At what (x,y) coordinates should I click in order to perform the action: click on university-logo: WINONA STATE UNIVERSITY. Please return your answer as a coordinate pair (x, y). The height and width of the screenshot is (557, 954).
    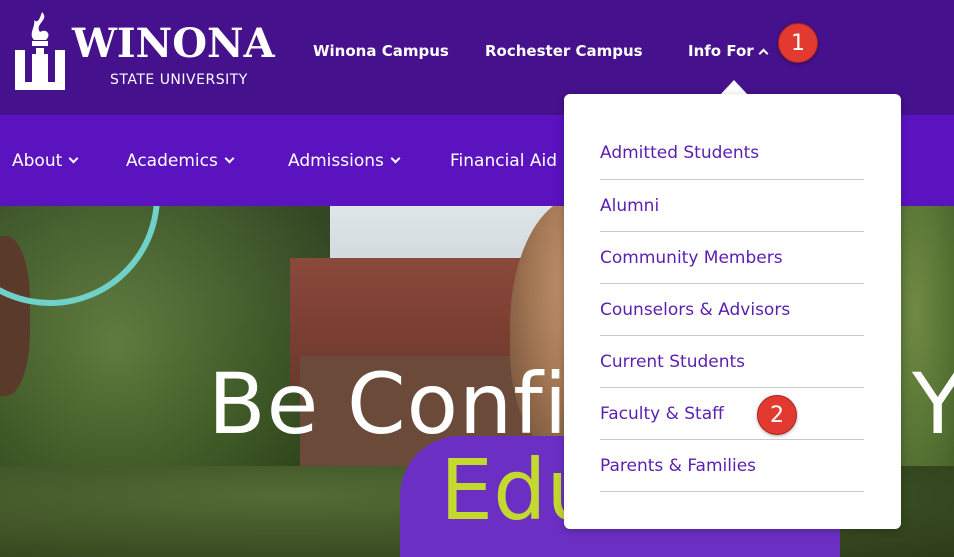
    Looking at the image, I should click on (144, 52).